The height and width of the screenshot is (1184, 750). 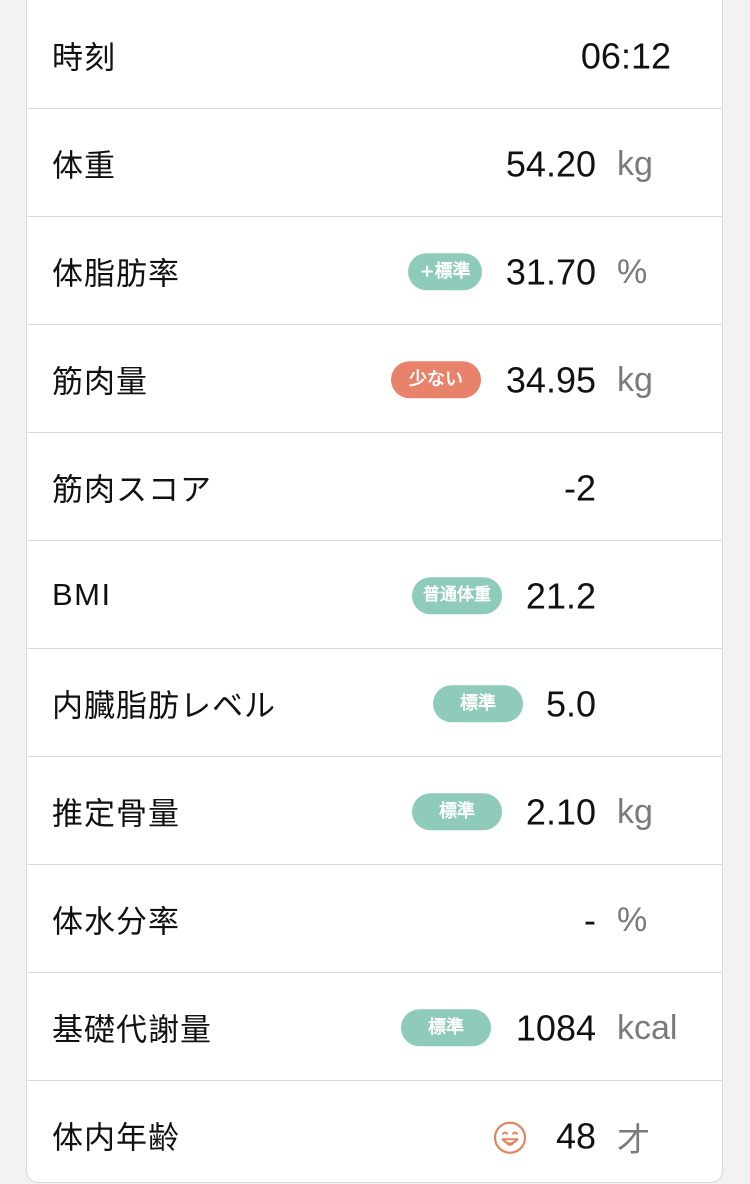 I want to click on row-value: -, so click(x=590, y=920).